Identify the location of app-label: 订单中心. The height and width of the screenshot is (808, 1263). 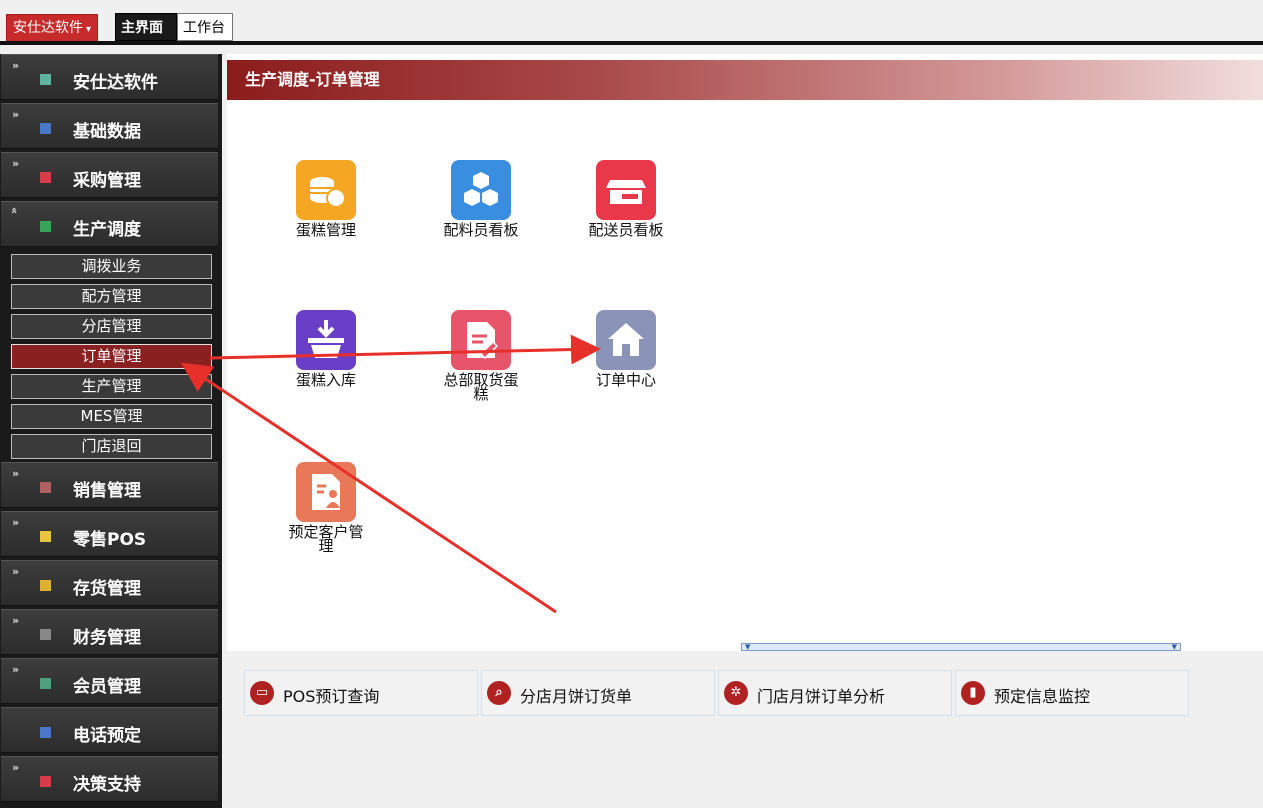
(625, 380).